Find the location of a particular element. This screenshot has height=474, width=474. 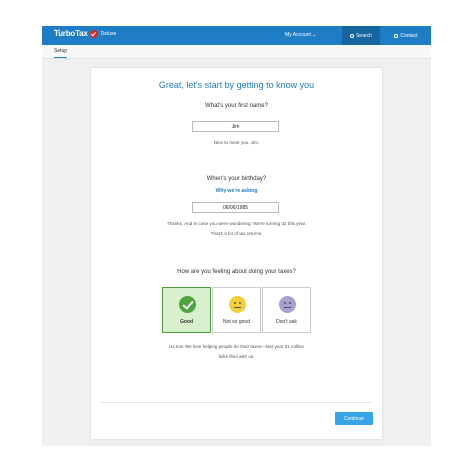

person-icon is located at coordinates (396, 35).